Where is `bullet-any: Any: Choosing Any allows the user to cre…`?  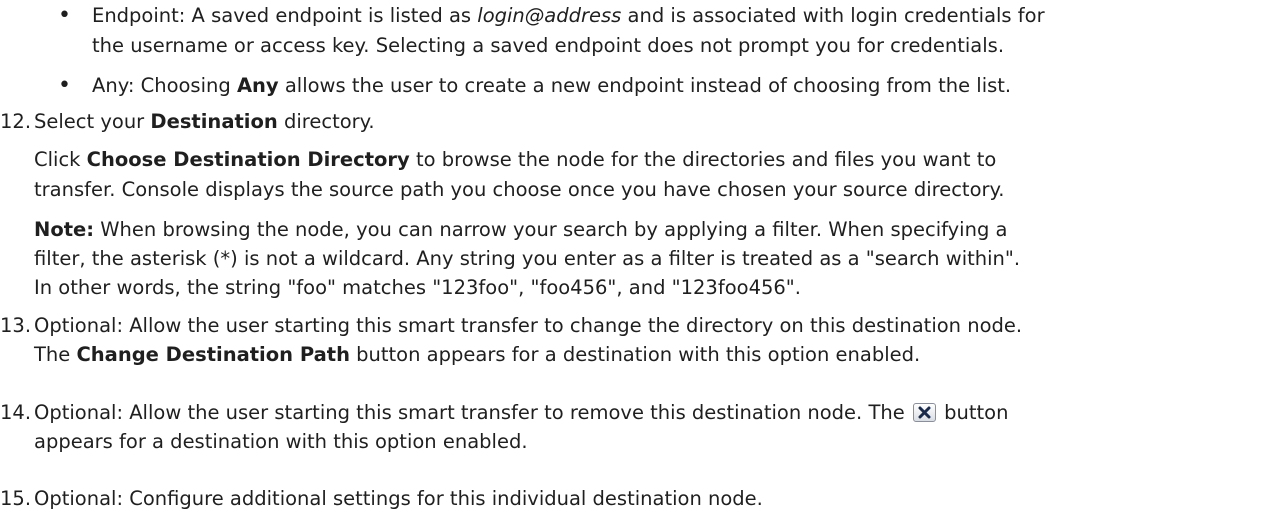
bullet-any: Any: Choosing Any allows the user to cre… is located at coordinates (552, 85).